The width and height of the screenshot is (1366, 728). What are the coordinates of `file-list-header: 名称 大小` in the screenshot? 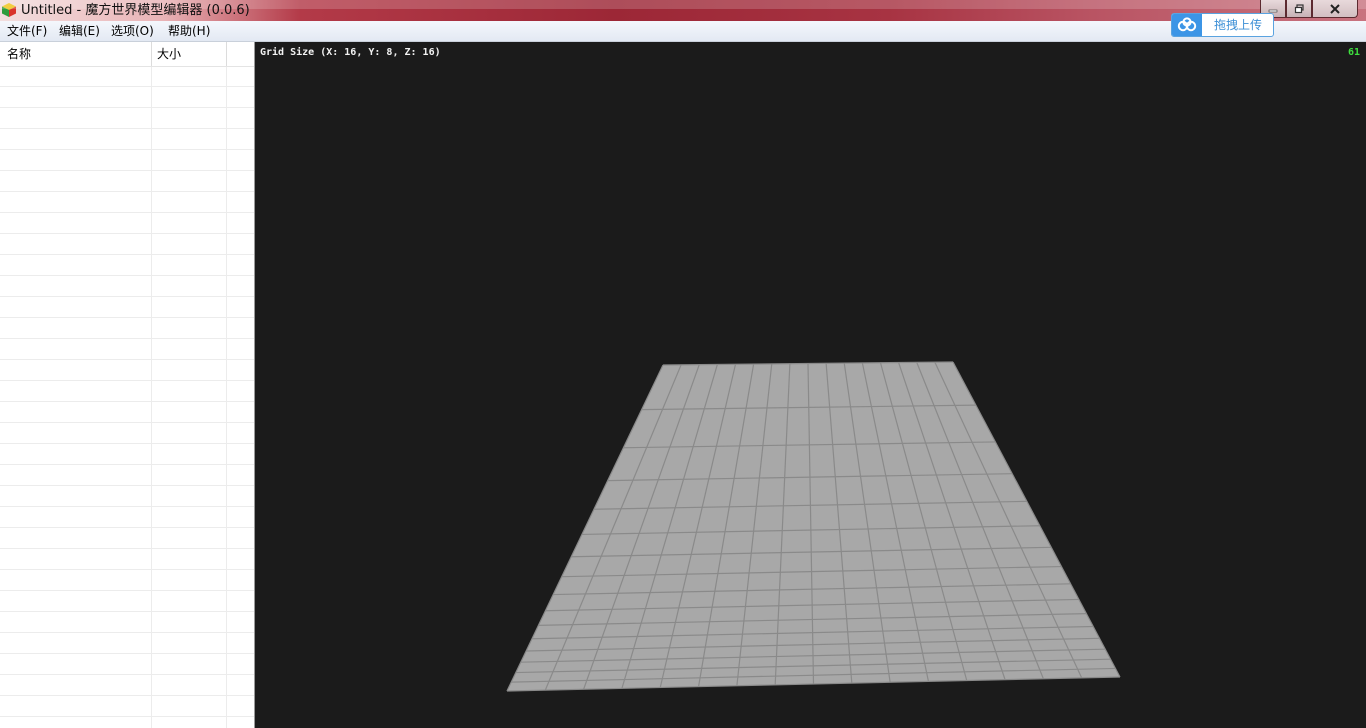 It's located at (127, 54).